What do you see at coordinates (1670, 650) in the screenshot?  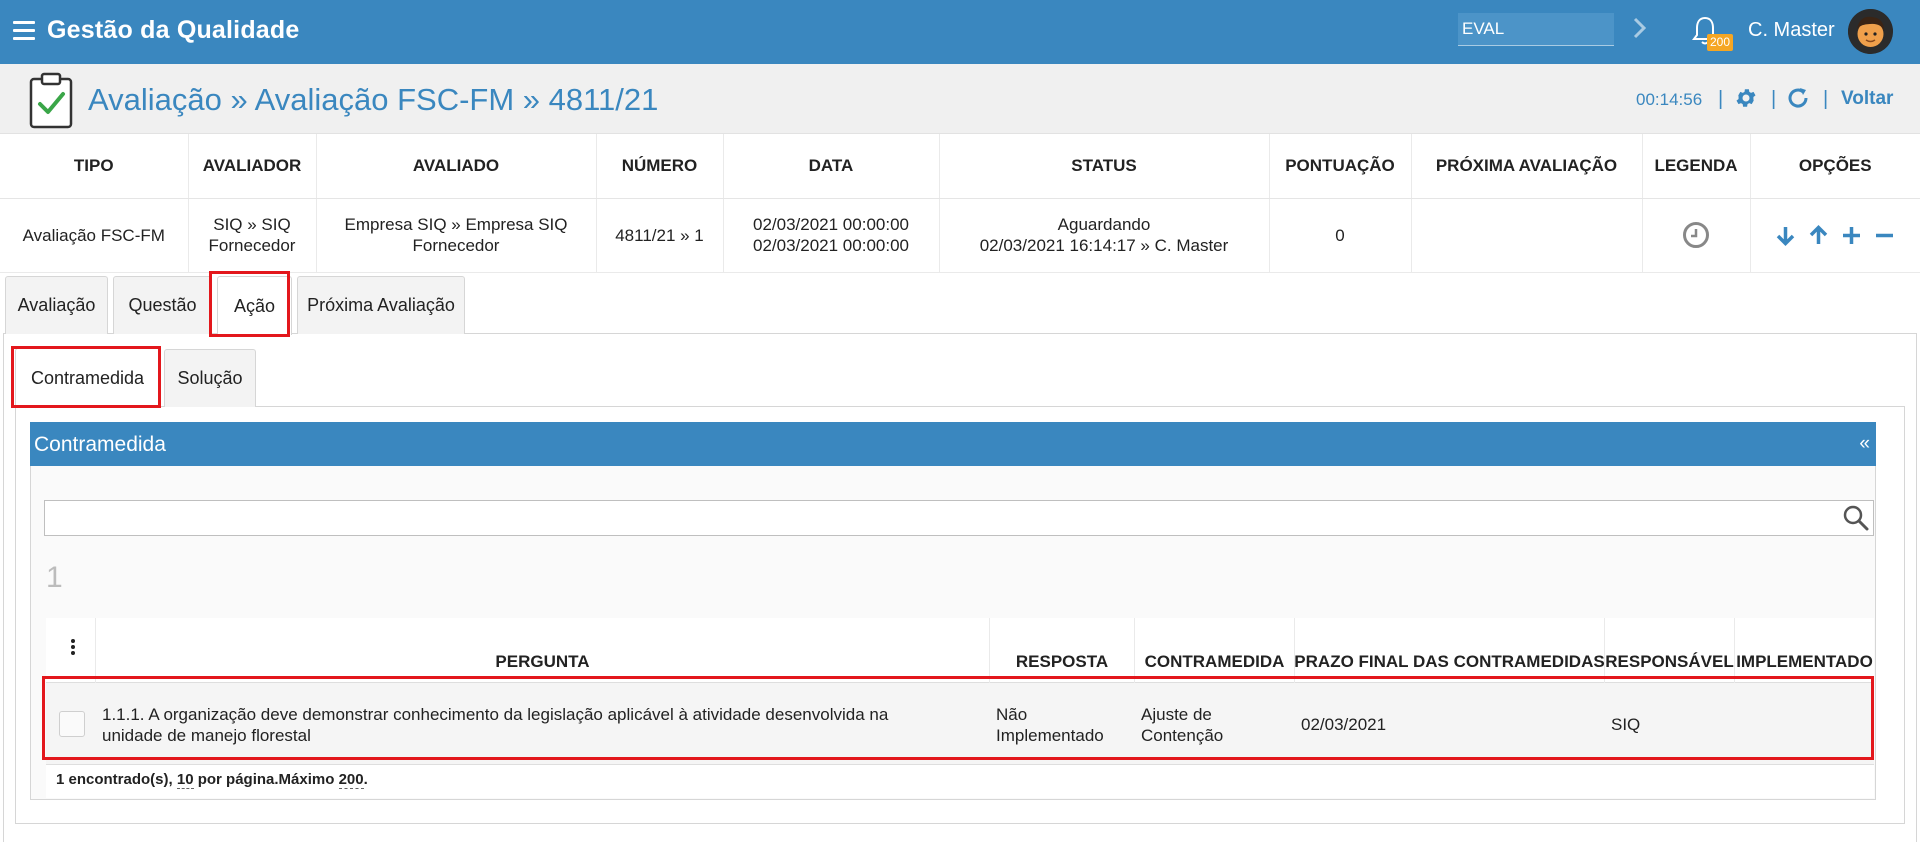 I see `column-header-responsavel: RESPONSÁVEL` at bounding box center [1670, 650].